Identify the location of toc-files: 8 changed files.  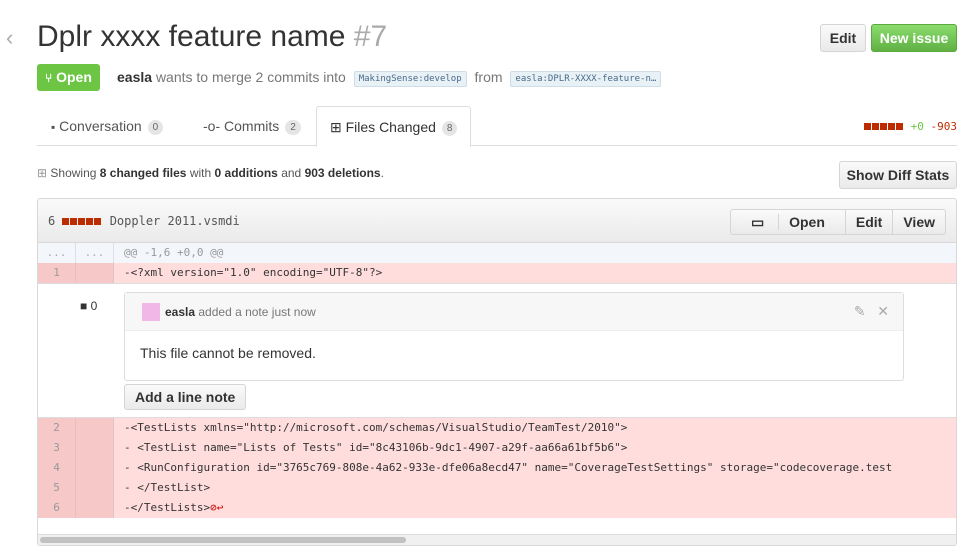
(143, 173).